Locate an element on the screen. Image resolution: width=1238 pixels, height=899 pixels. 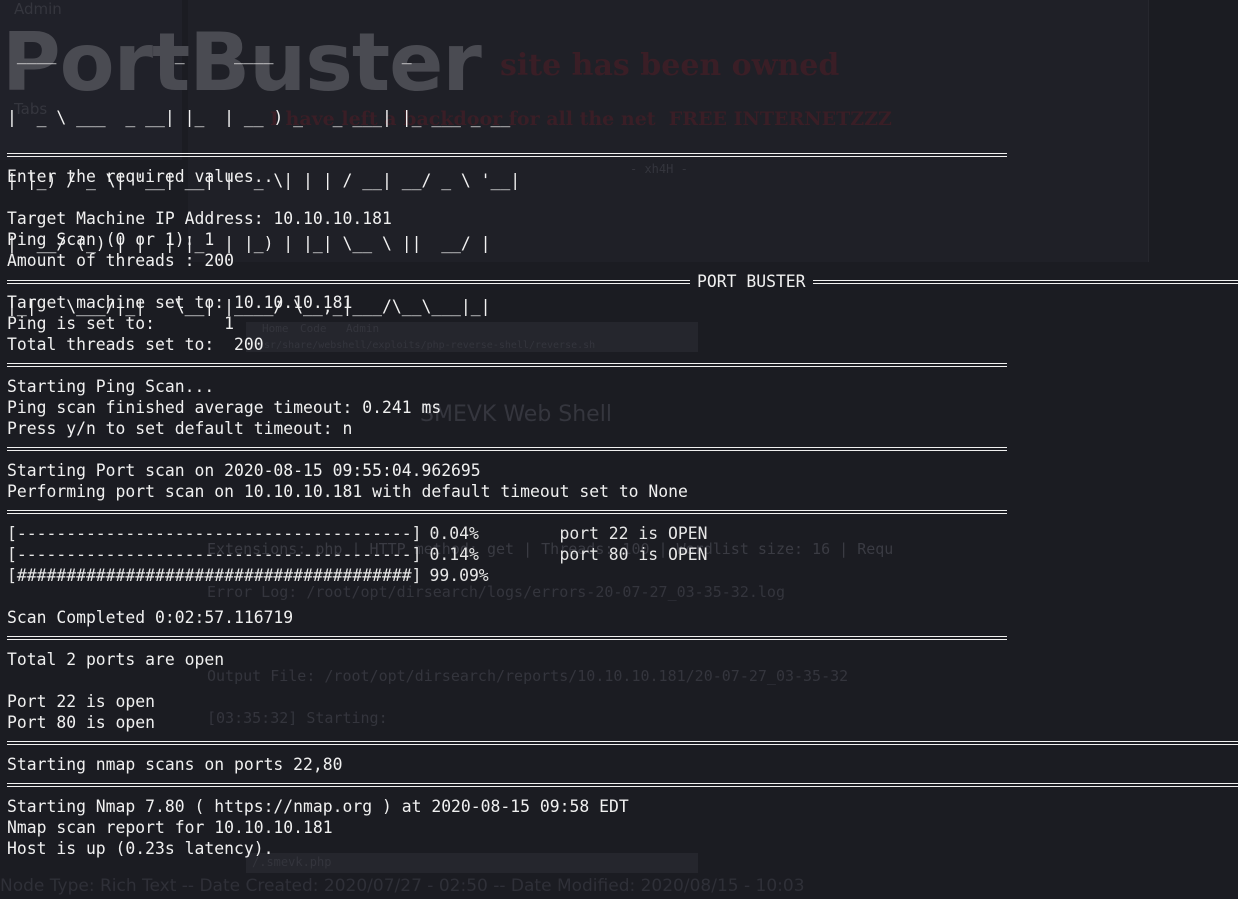
background-headline: site has been owned is located at coordinates (670, 65).